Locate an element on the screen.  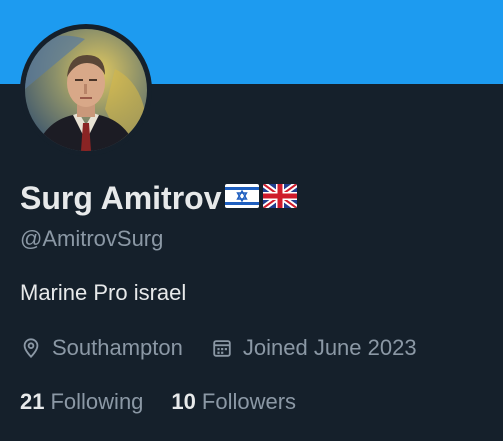
followers-link: 10 Followers is located at coordinates (233, 402).